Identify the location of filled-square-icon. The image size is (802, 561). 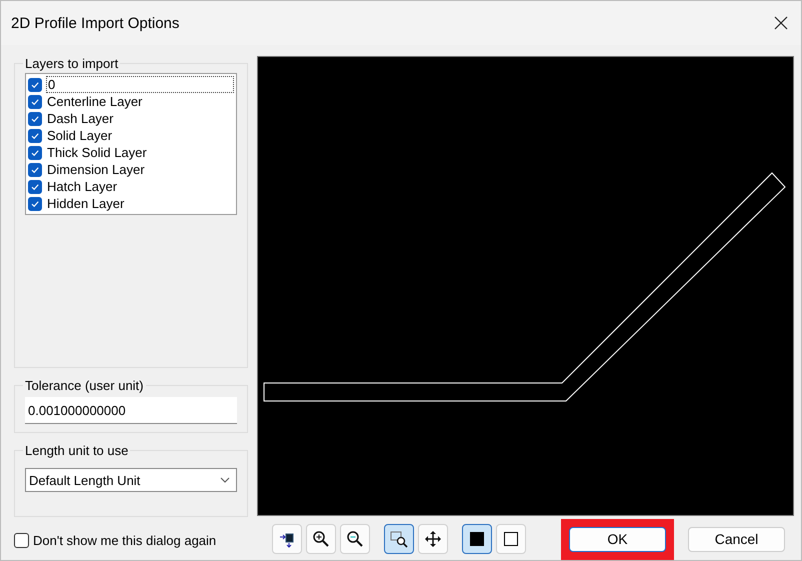
(477, 539).